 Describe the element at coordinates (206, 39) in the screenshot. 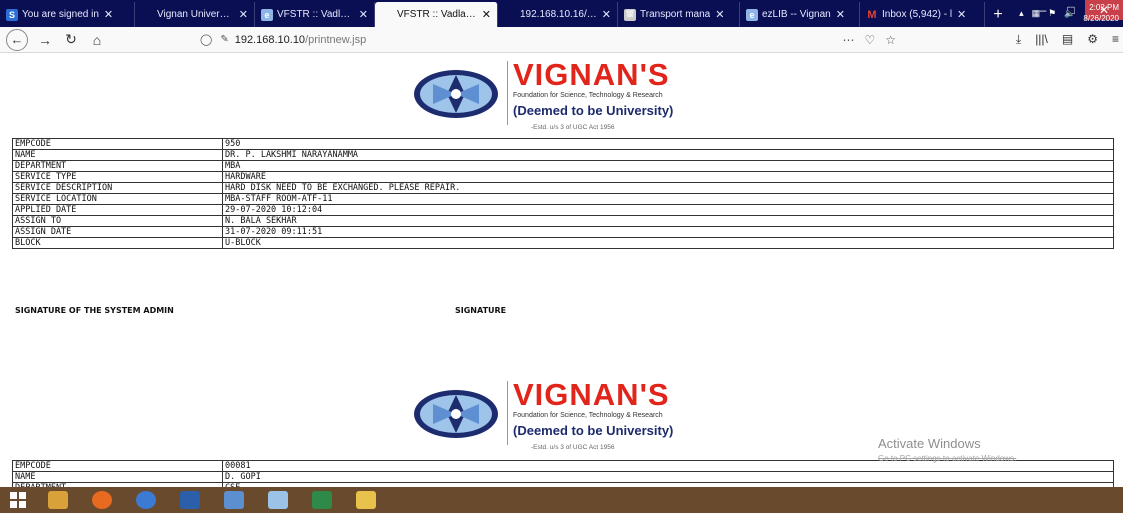

I see `tracking-shield-icon: ◯` at that location.